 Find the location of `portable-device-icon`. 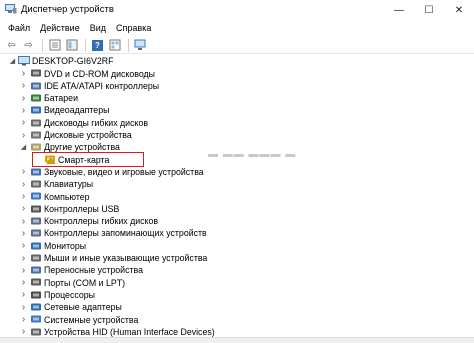

portable-device-icon is located at coordinates (36, 270).